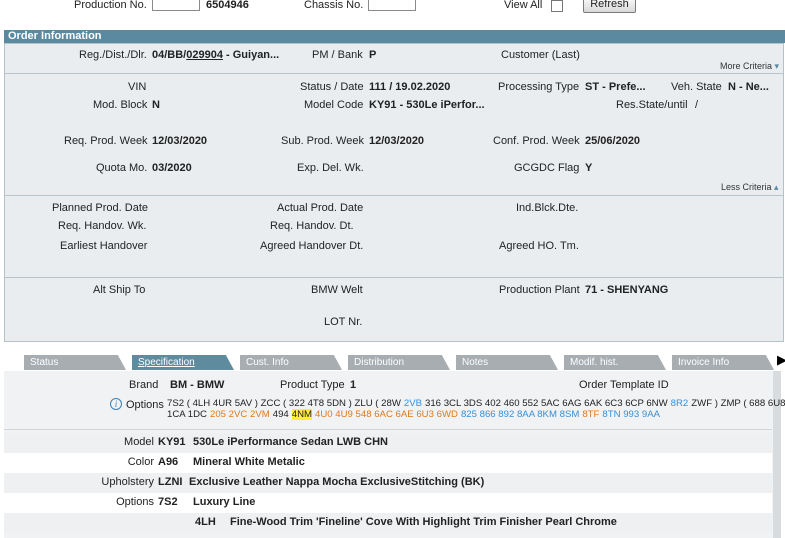  I want to click on production-no-label: Production No., so click(110, 5).